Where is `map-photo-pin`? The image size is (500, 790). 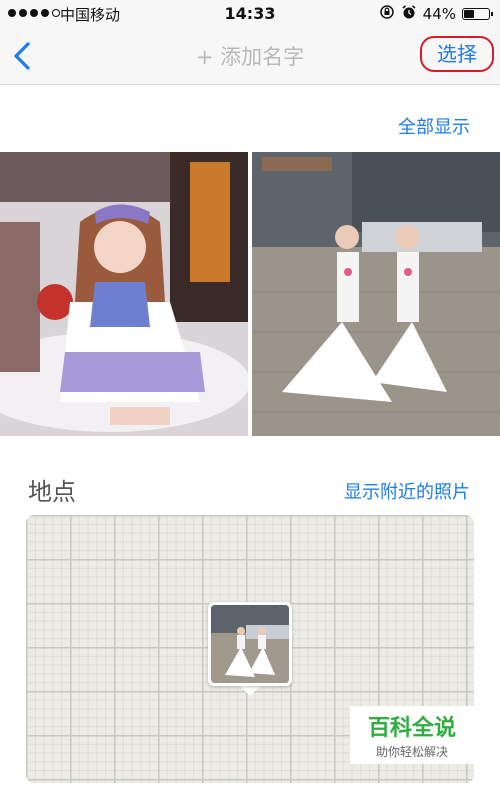 map-photo-pin is located at coordinates (250, 644).